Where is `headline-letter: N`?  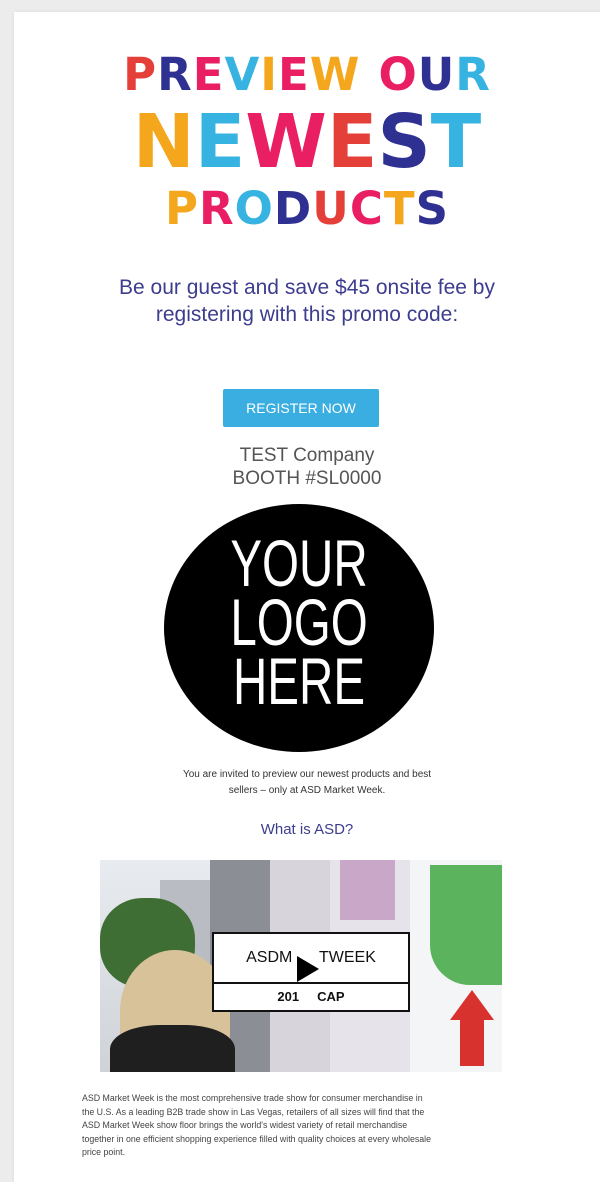 headline-letter: N is located at coordinates (163, 142).